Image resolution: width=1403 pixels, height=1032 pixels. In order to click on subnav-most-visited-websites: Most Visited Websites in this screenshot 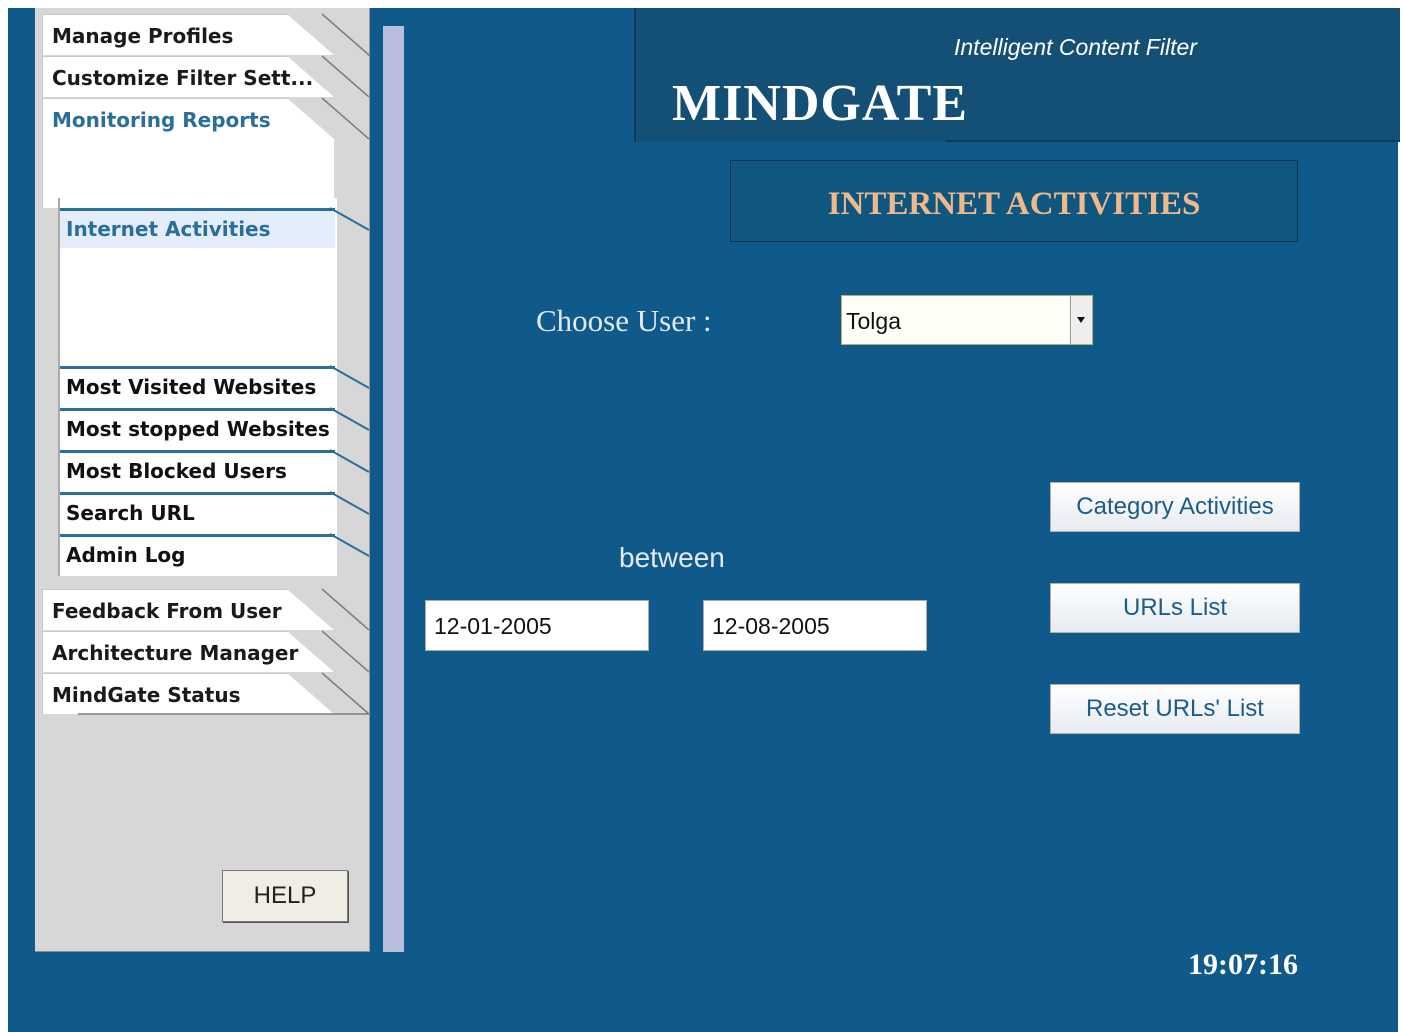, I will do `click(197, 386)`.